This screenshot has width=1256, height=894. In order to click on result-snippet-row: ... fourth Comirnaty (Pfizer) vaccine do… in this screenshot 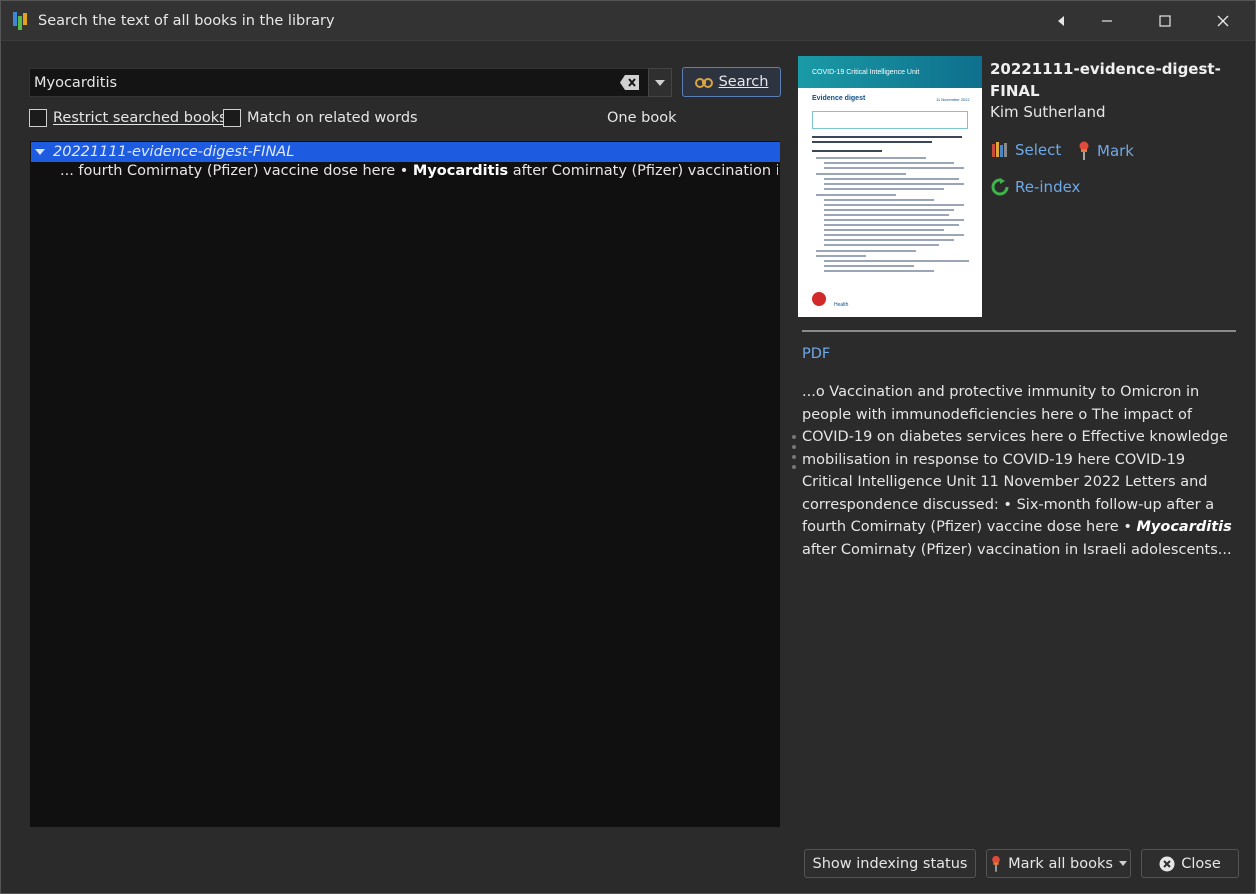, I will do `click(419, 173)`.